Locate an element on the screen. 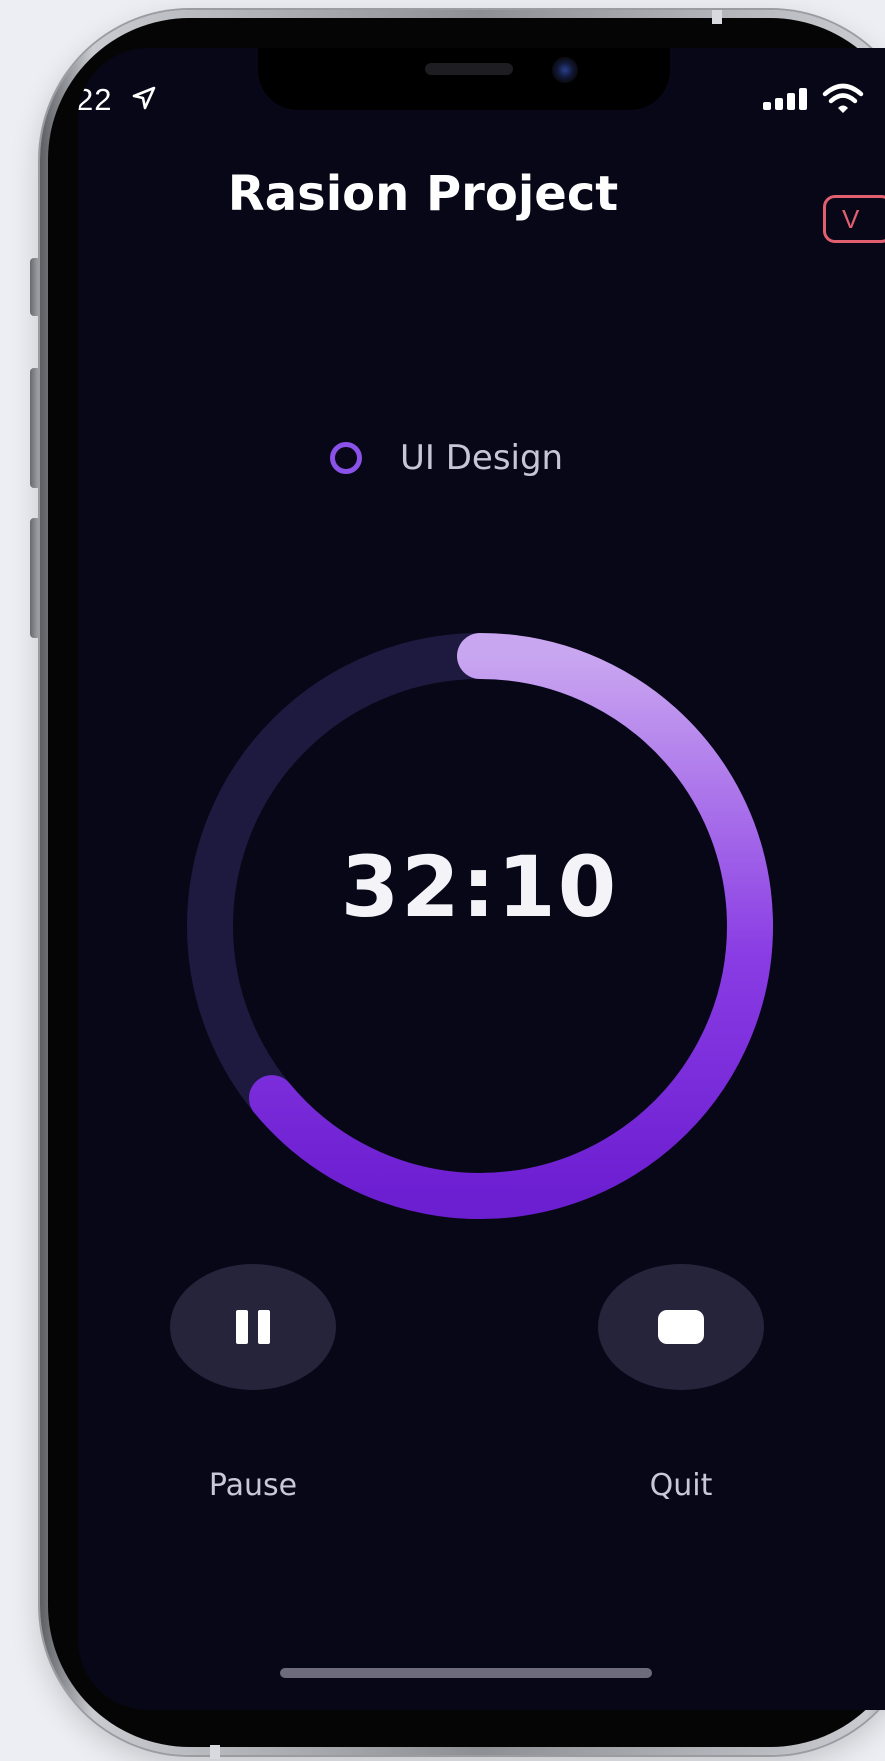  pause-button is located at coordinates (253, 1327).